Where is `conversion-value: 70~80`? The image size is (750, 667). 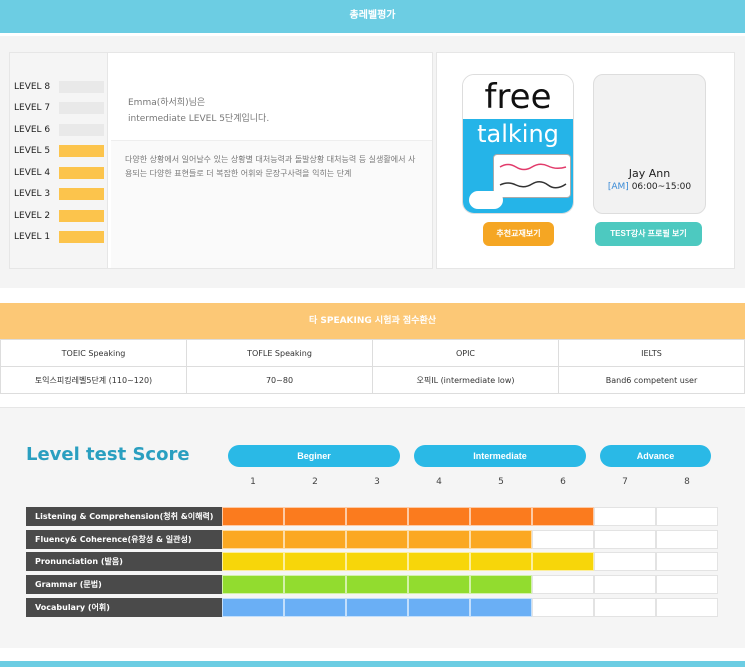
conversion-value: 70~80 is located at coordinates (279, 380).